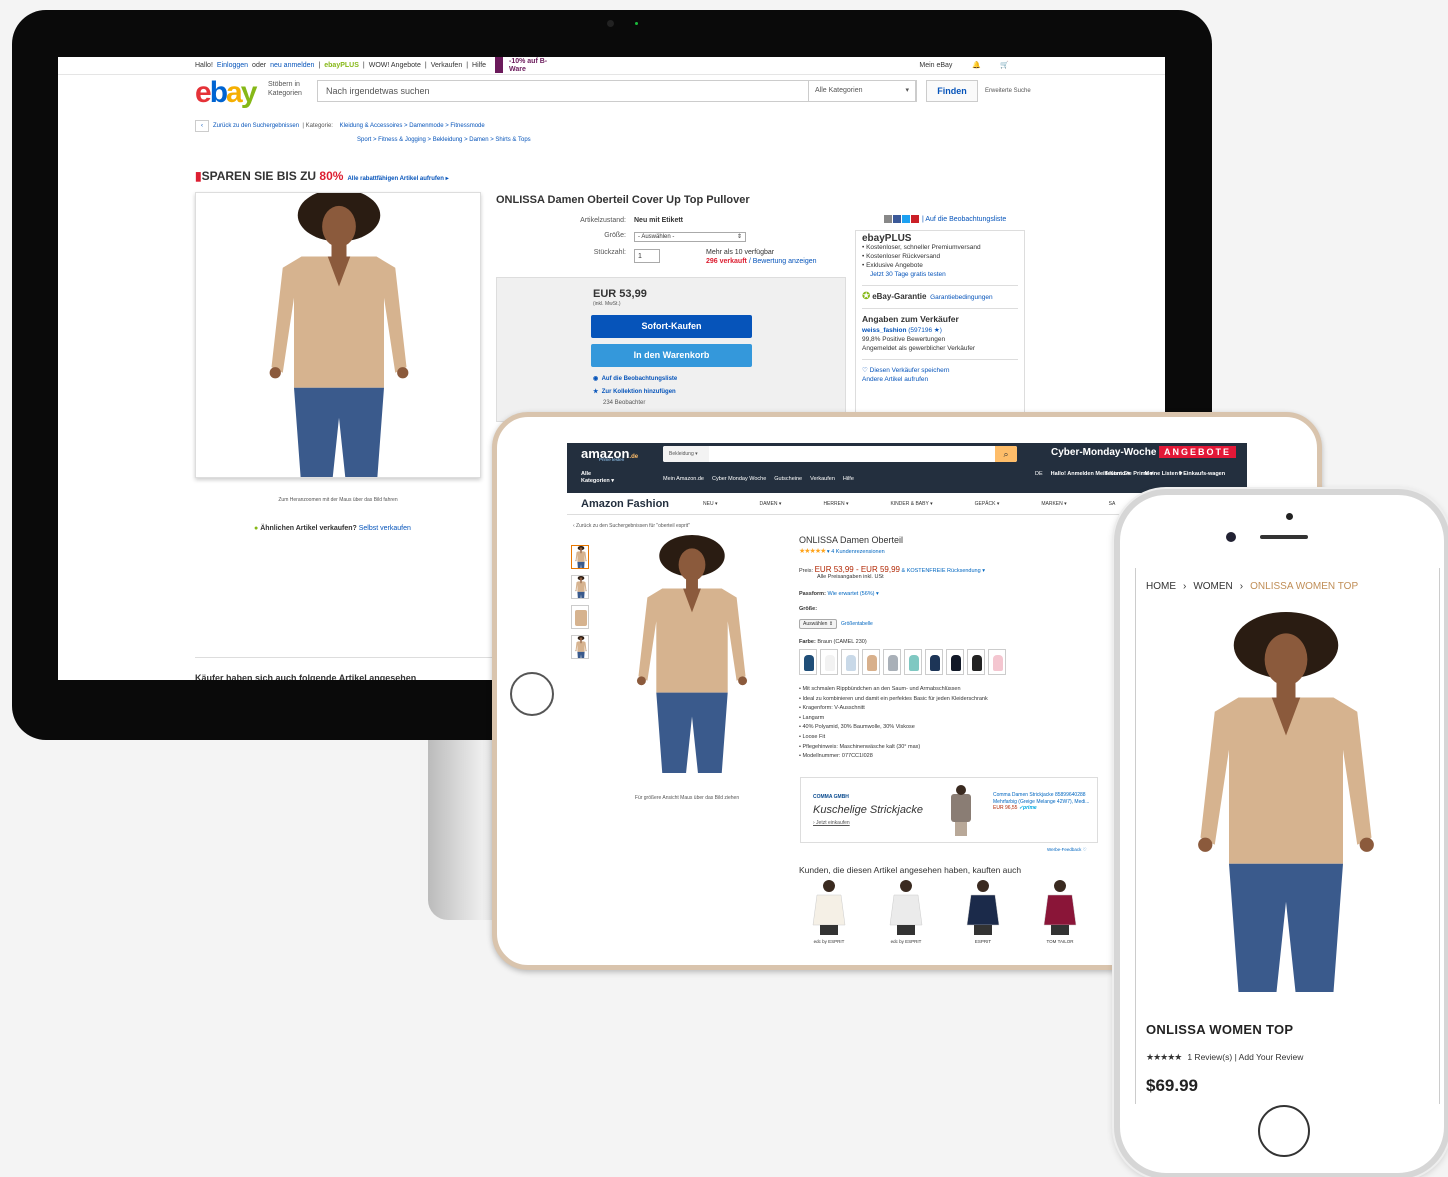 The image size is (1448, 1177). Describe the element at coordinates (341, 65) in the screenshot. I see `ebay-plus-link: ebayPLUS` at that location.